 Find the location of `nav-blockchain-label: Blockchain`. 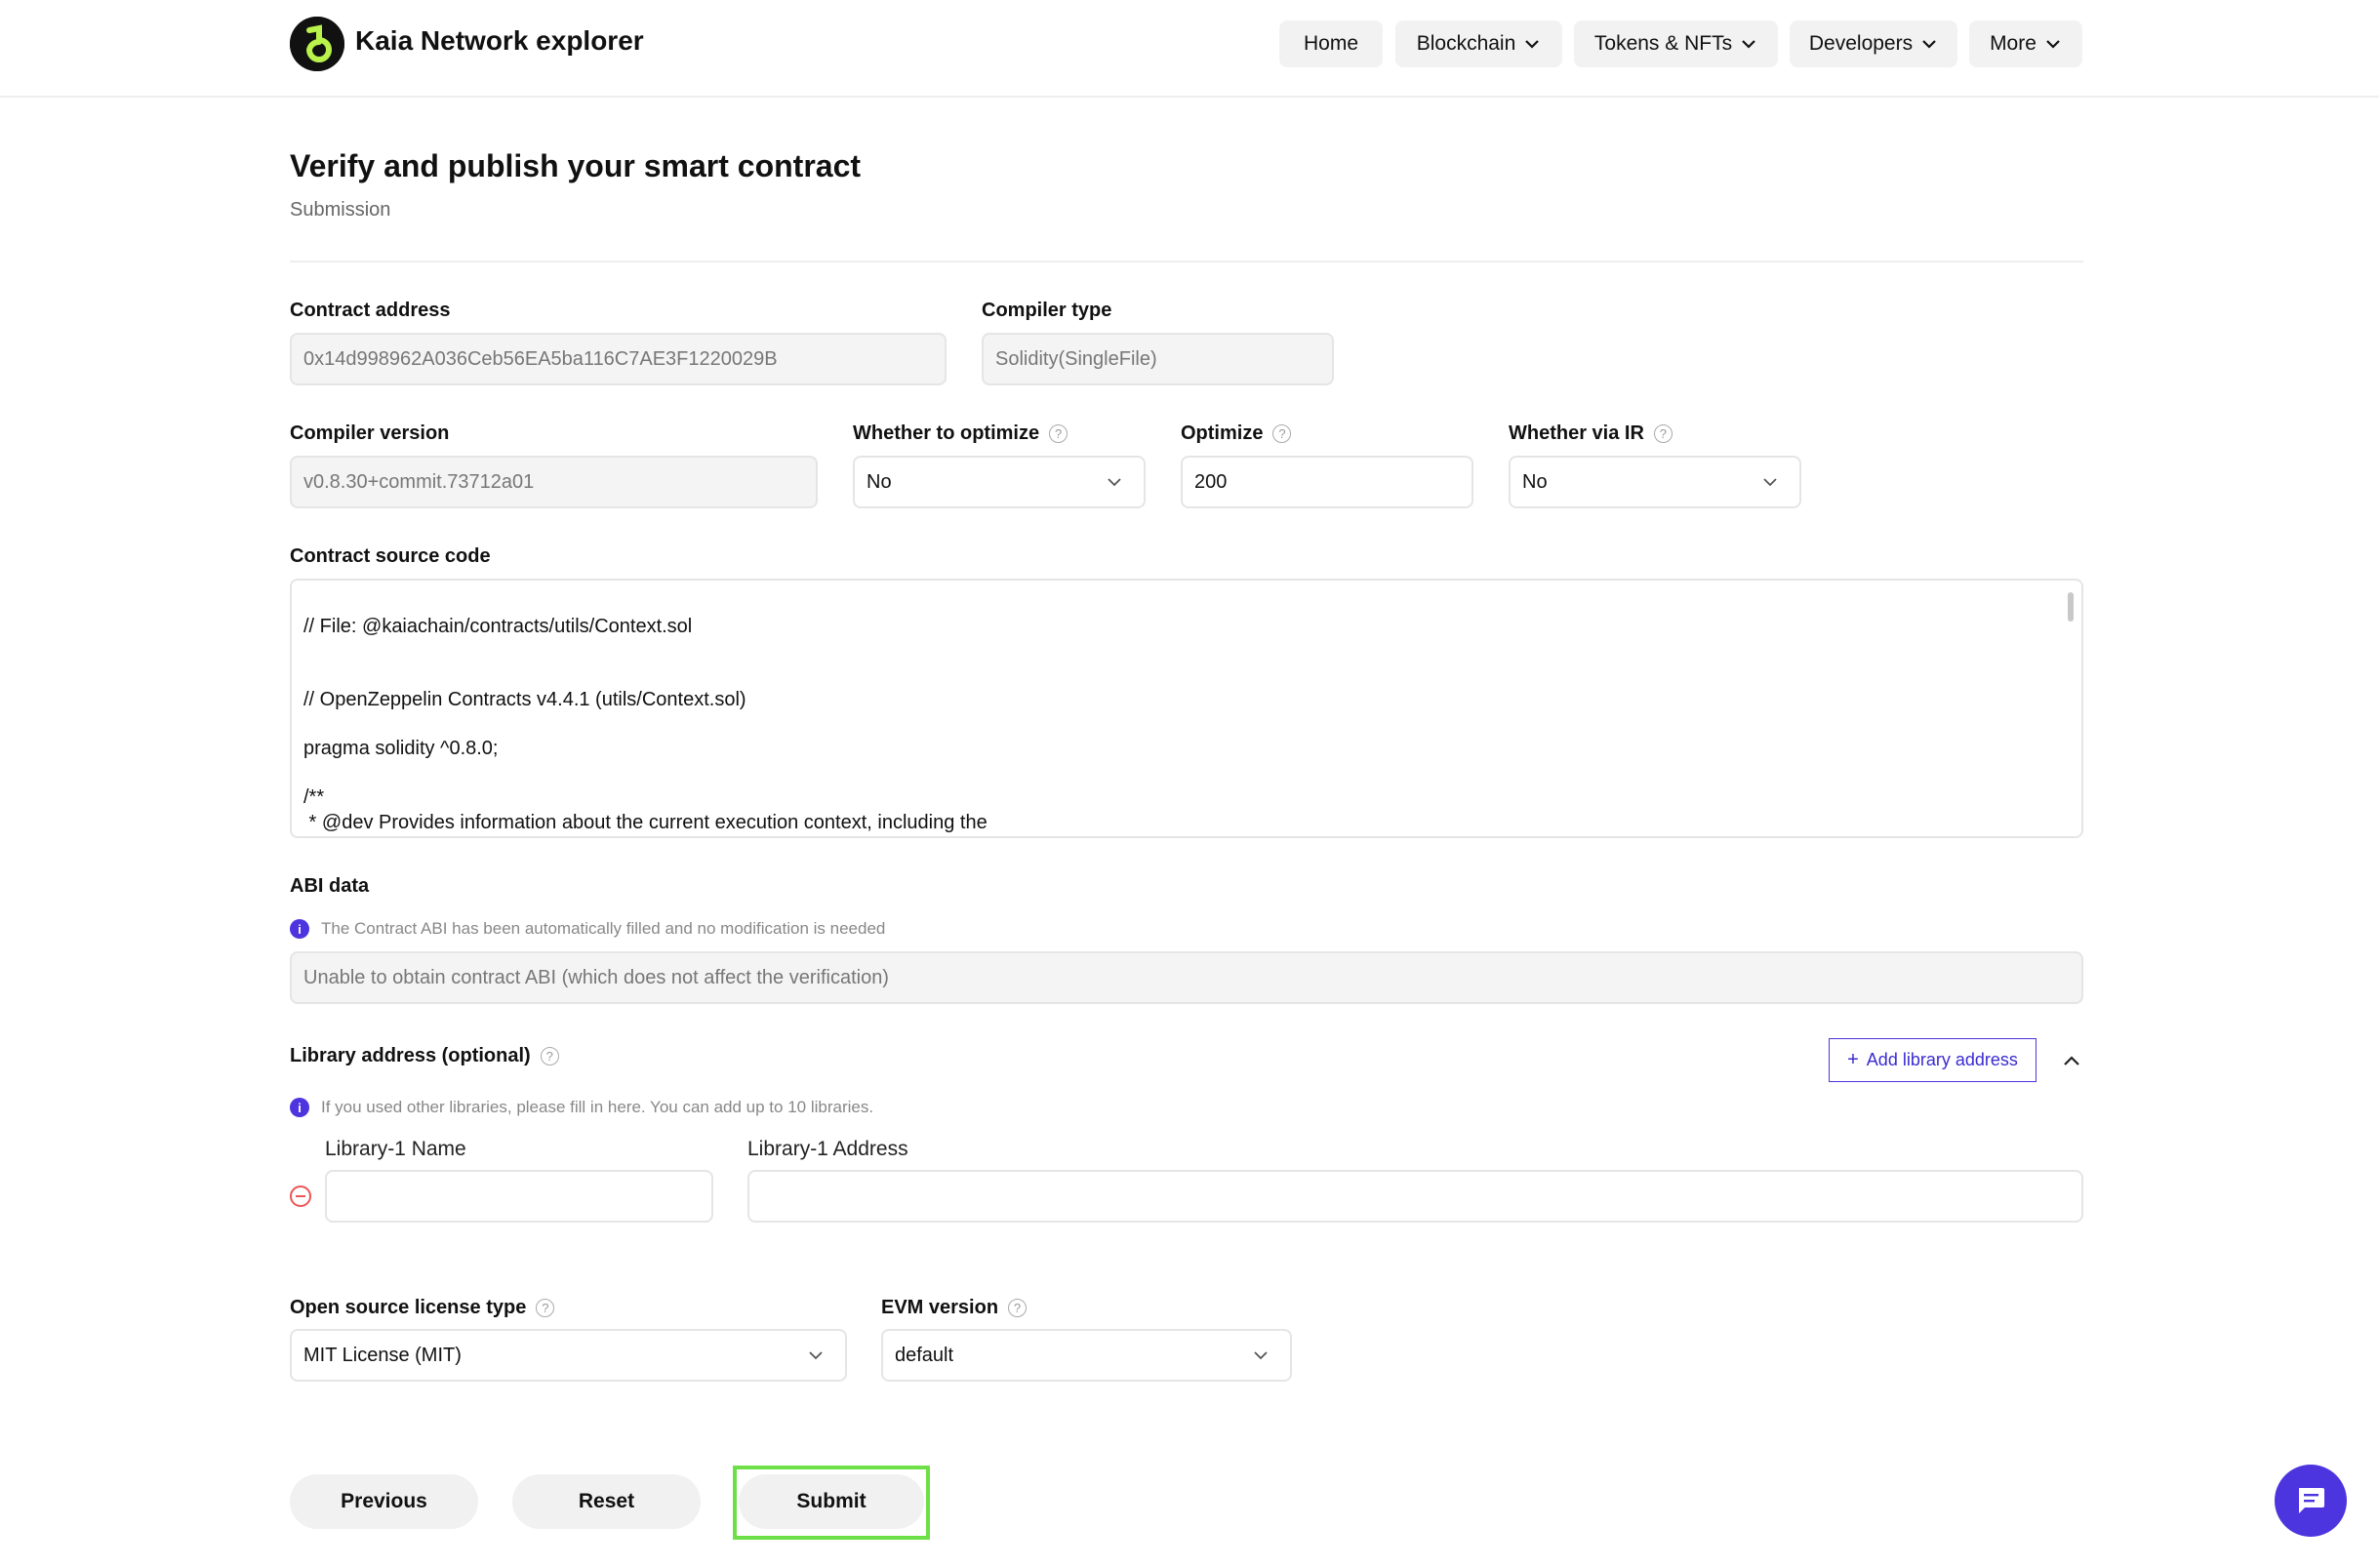

nav-blockchain-label: Blockchain is located at coordinates (1466, 43).